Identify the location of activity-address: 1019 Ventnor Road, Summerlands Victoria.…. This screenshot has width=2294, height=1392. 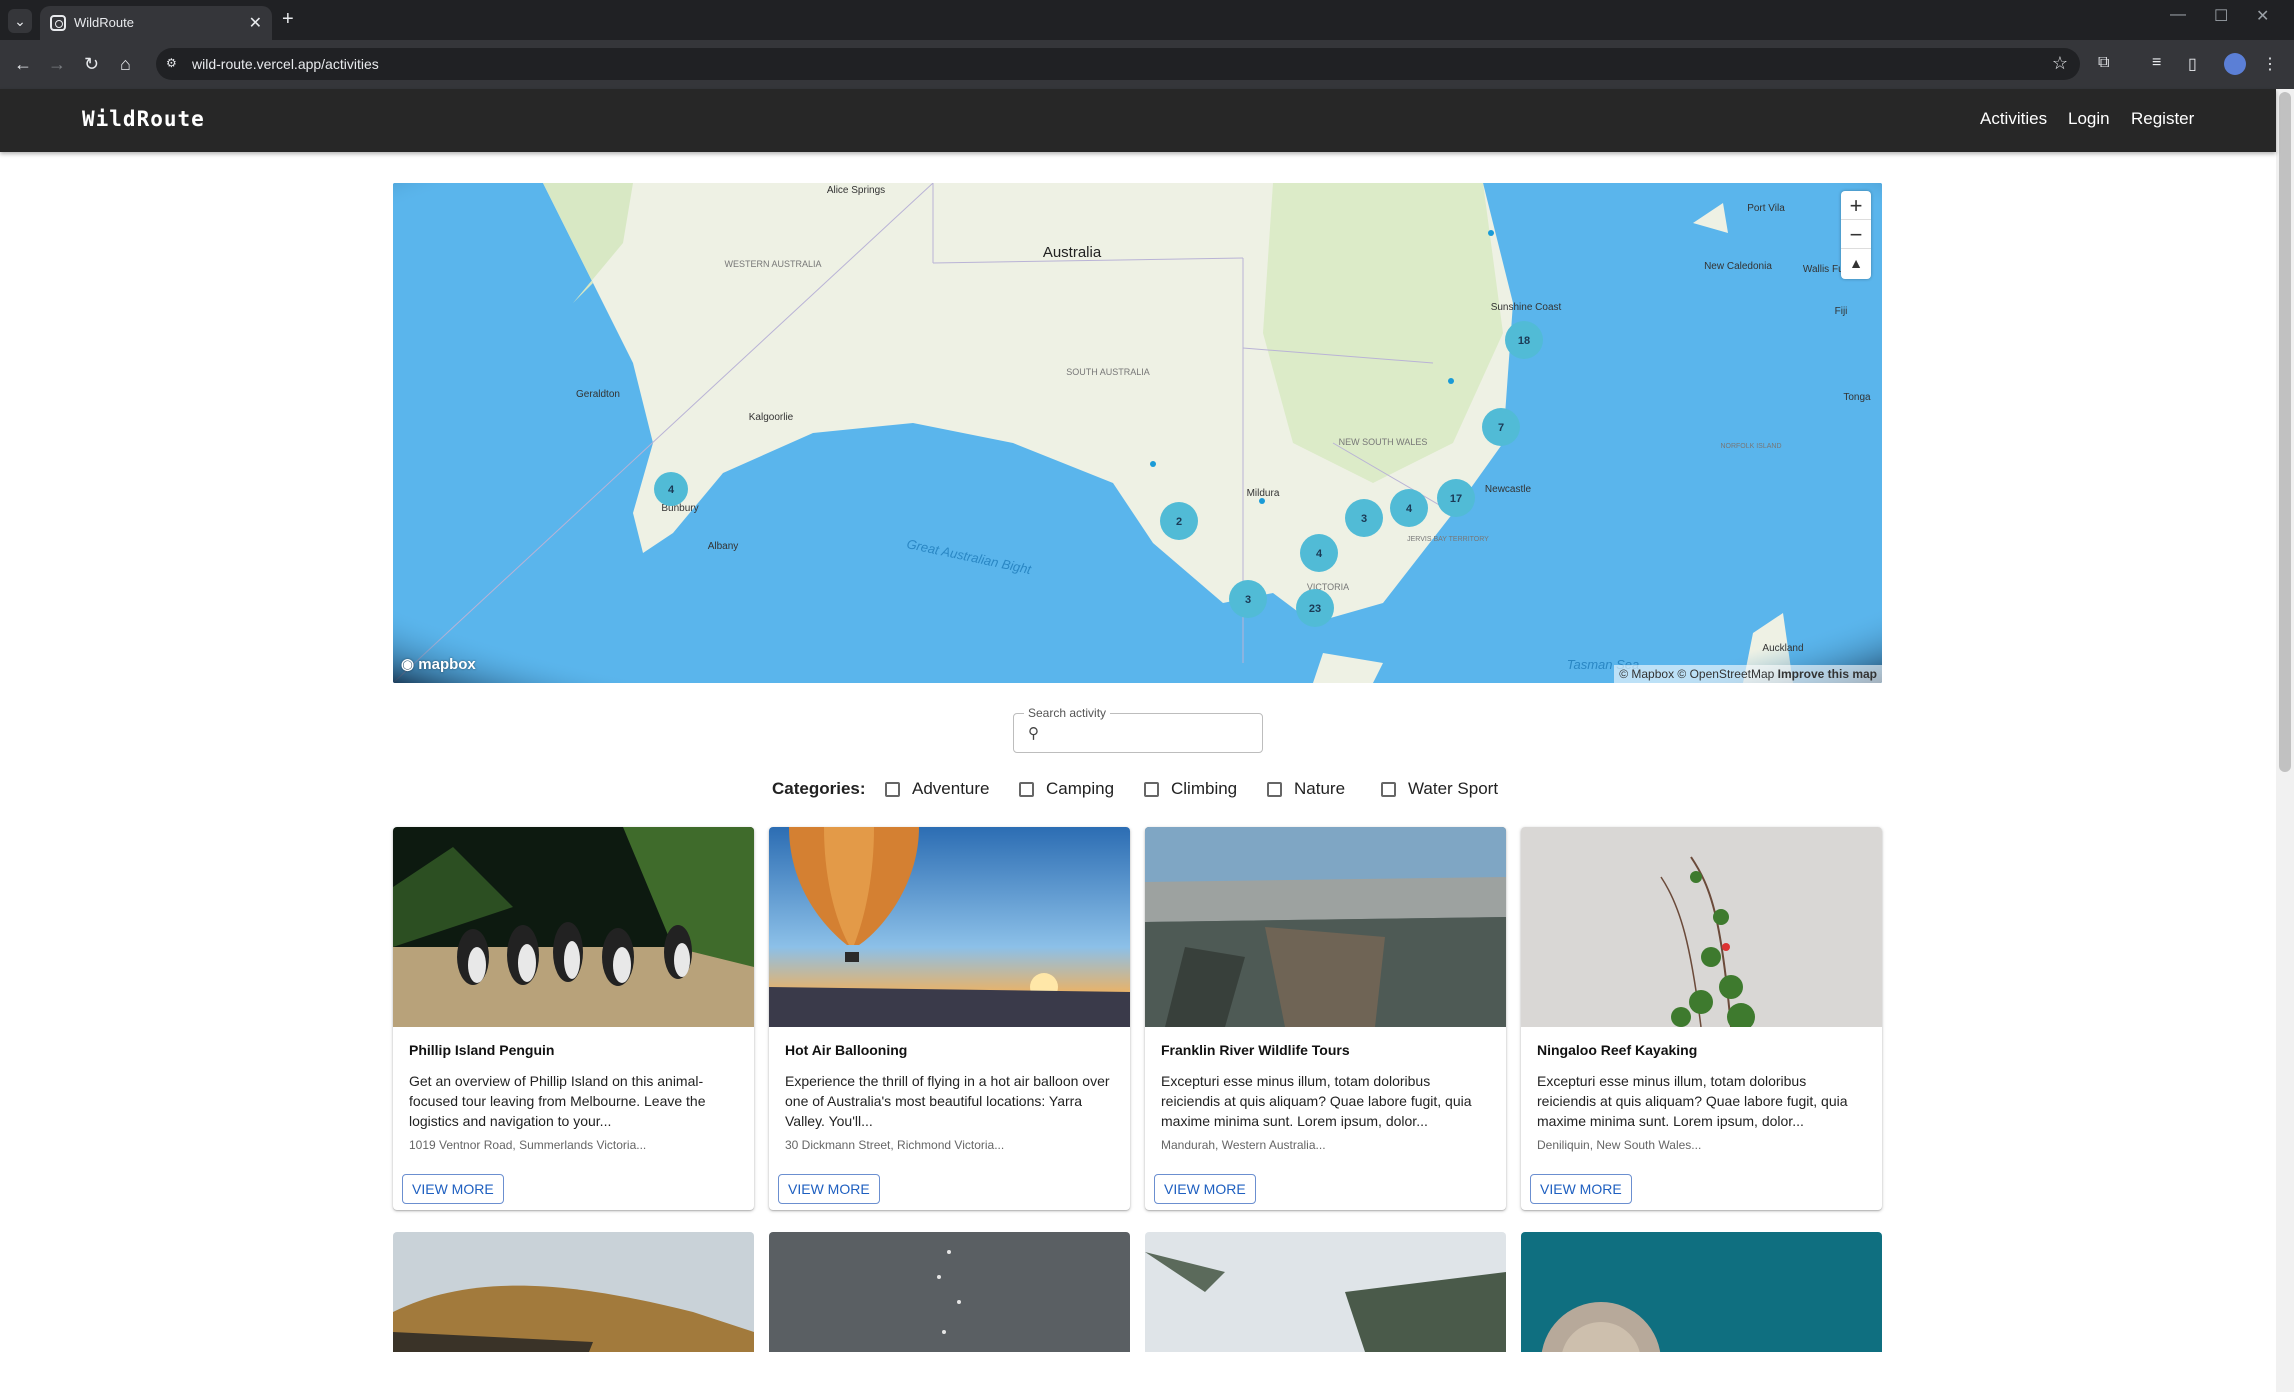
(528, 1145).